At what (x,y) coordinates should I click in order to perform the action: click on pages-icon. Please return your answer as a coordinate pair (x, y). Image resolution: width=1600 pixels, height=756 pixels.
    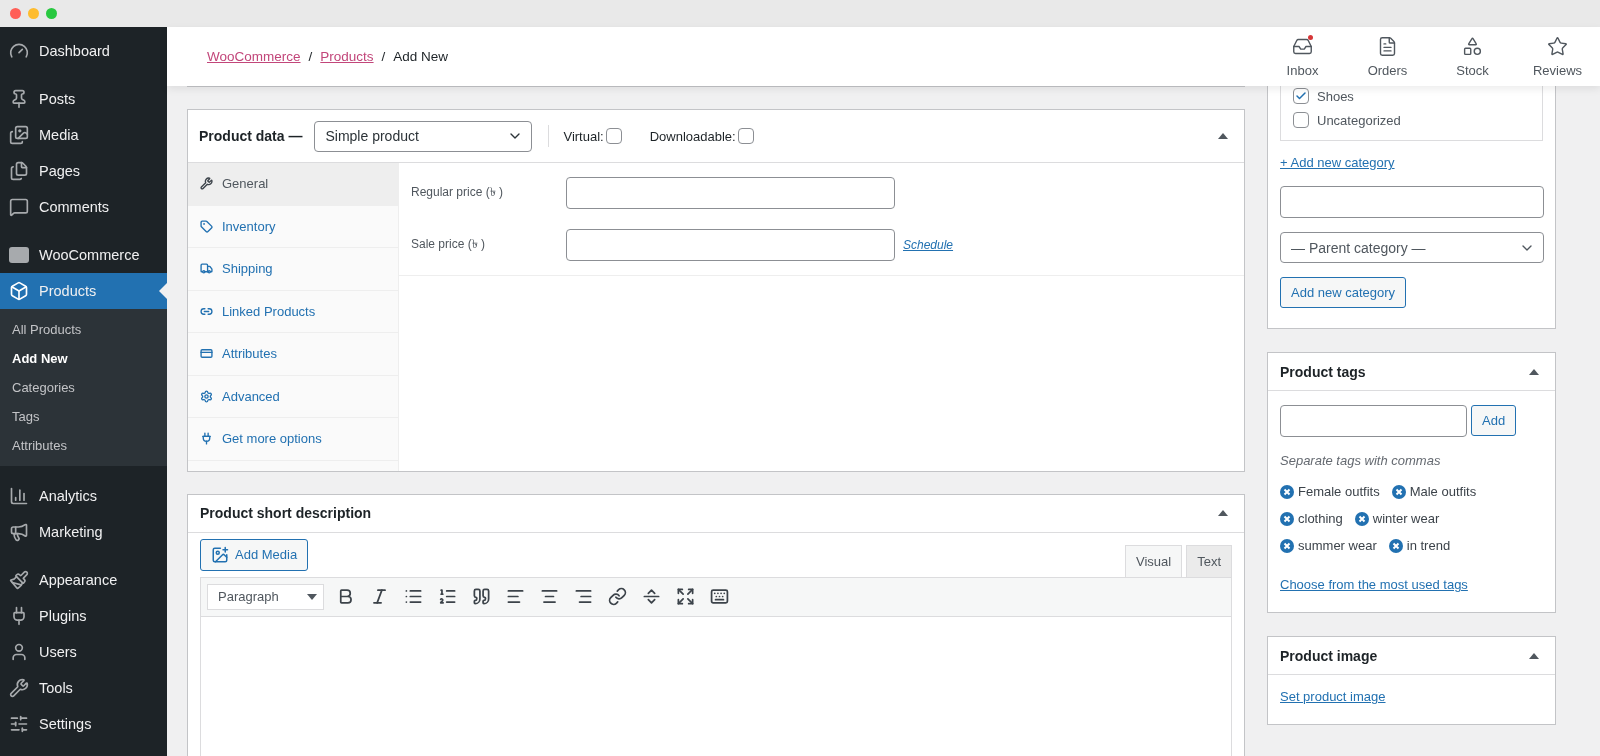
    Looking at the image, I should click on (19, 171).